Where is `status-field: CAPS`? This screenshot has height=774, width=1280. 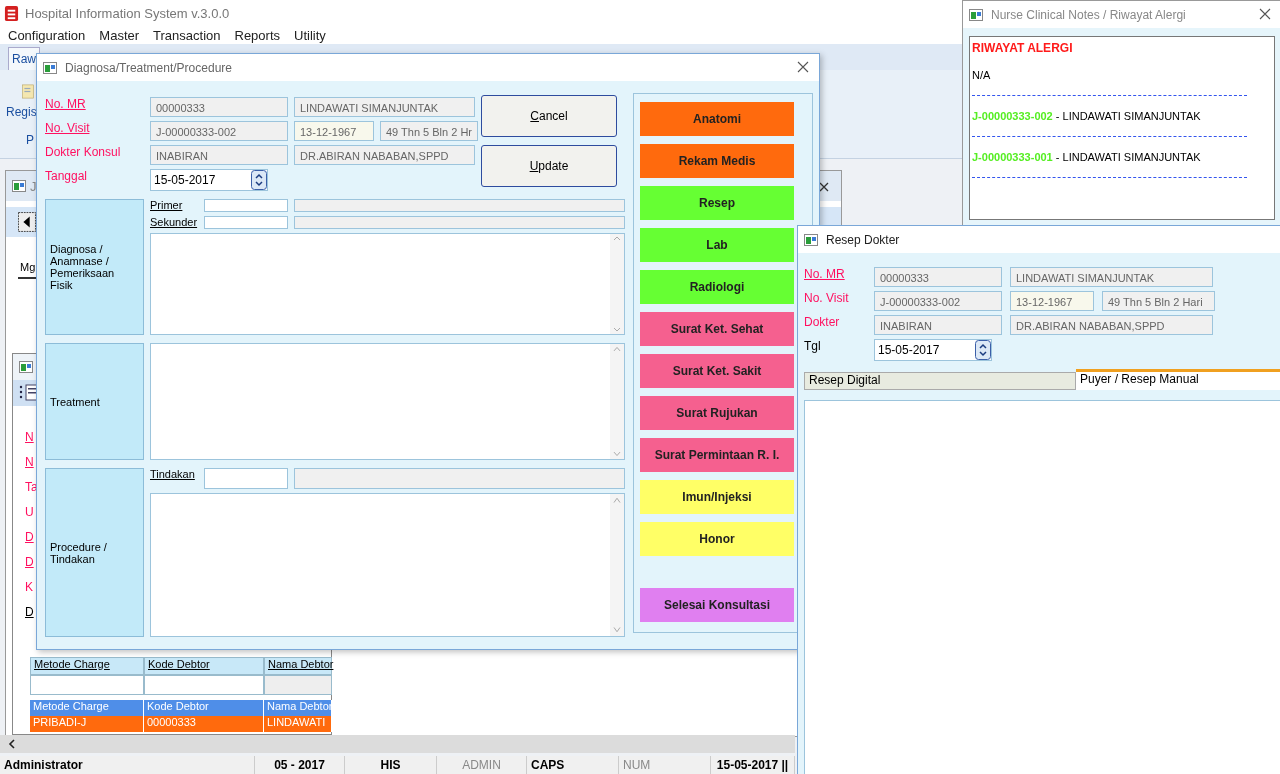 status-field: CAPS is located at coordinates (573, 765).